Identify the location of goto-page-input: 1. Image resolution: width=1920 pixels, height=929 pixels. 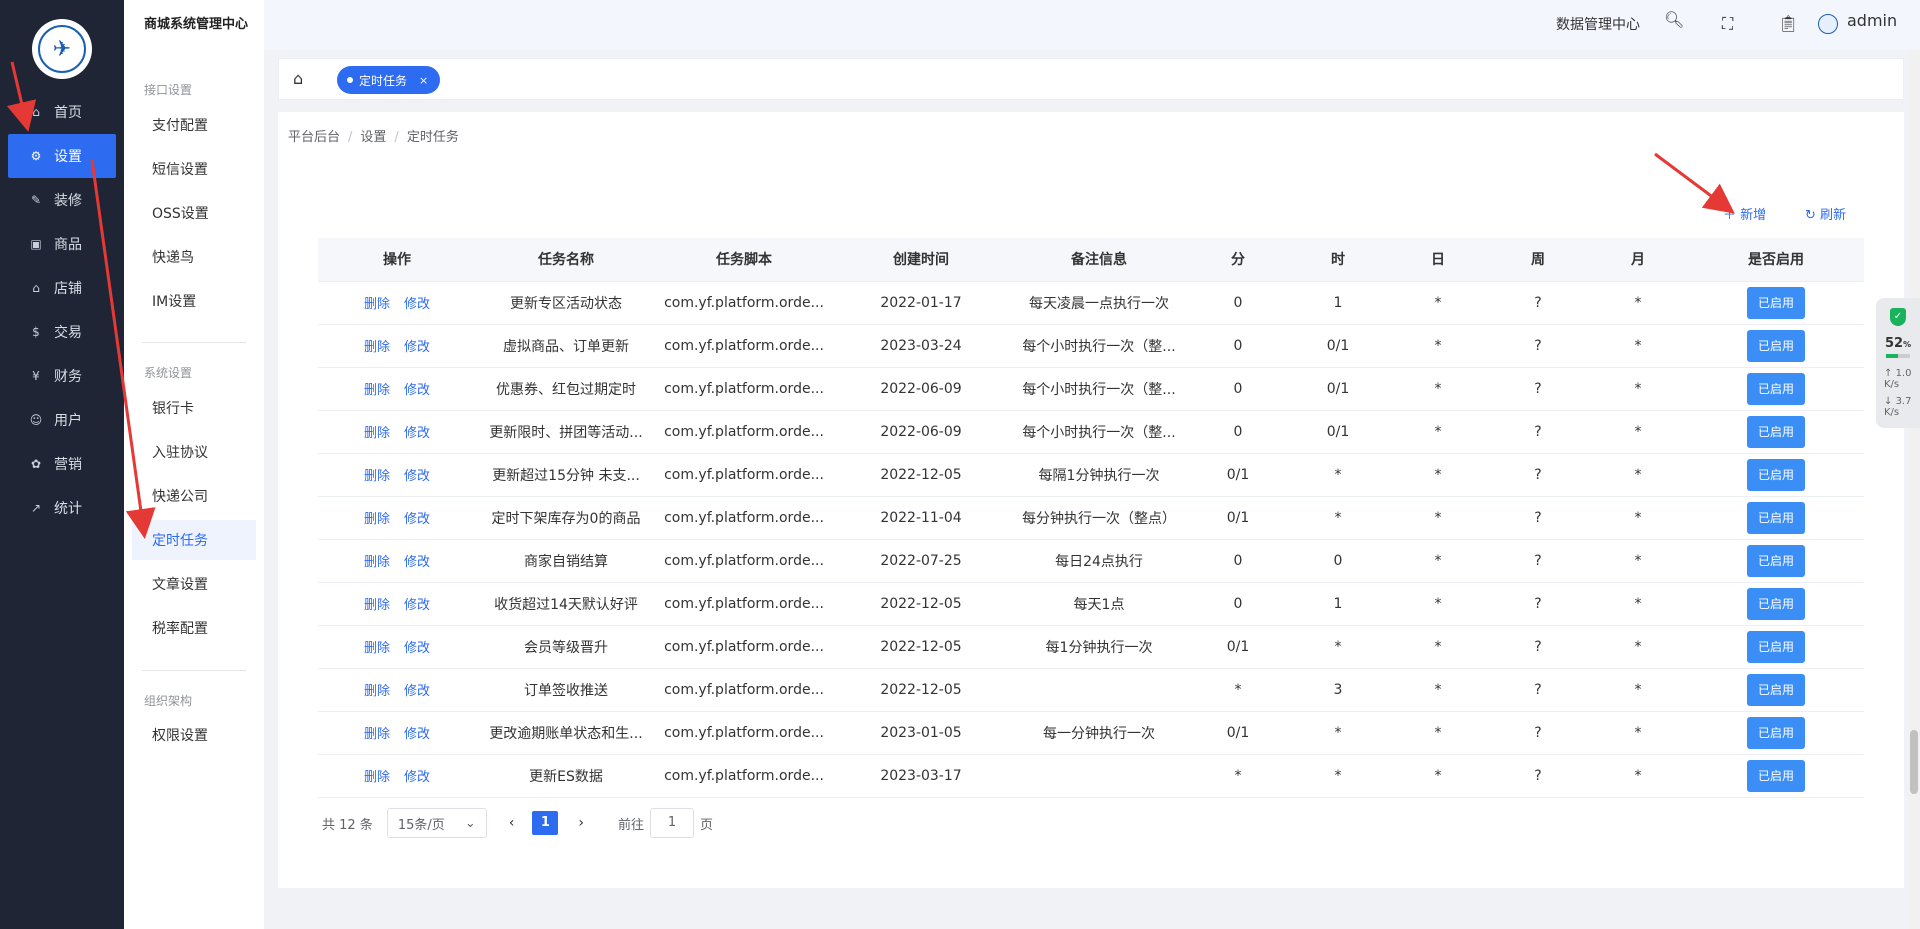
(672, 823).